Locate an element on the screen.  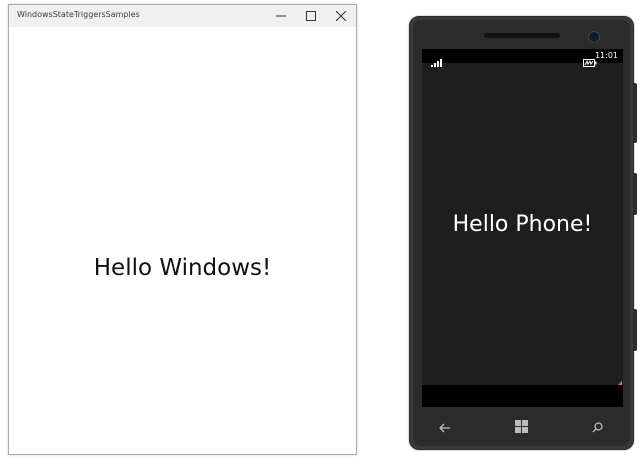
phone-speaker-grille is located at coordinates (522, 35).